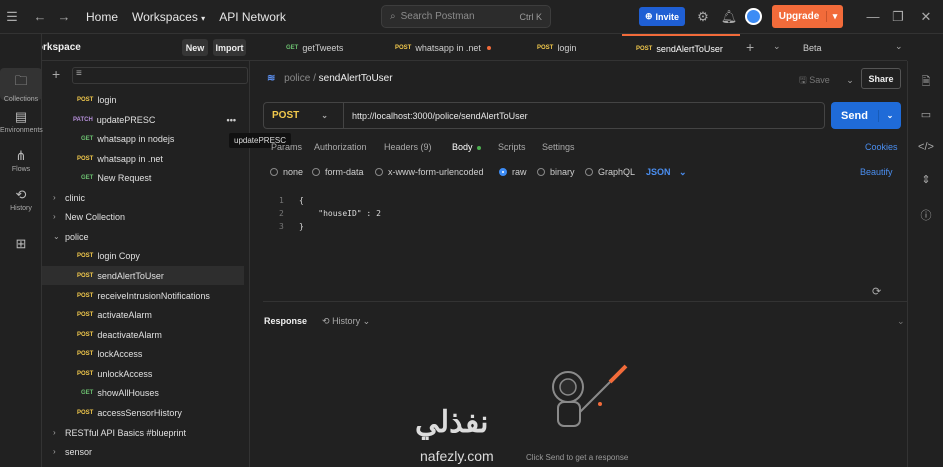 The height and width of the screenshot is (467, 943). Describe the element at coordinates (925, 147) in the screenshot. I see `code-icon: </>` at that location.